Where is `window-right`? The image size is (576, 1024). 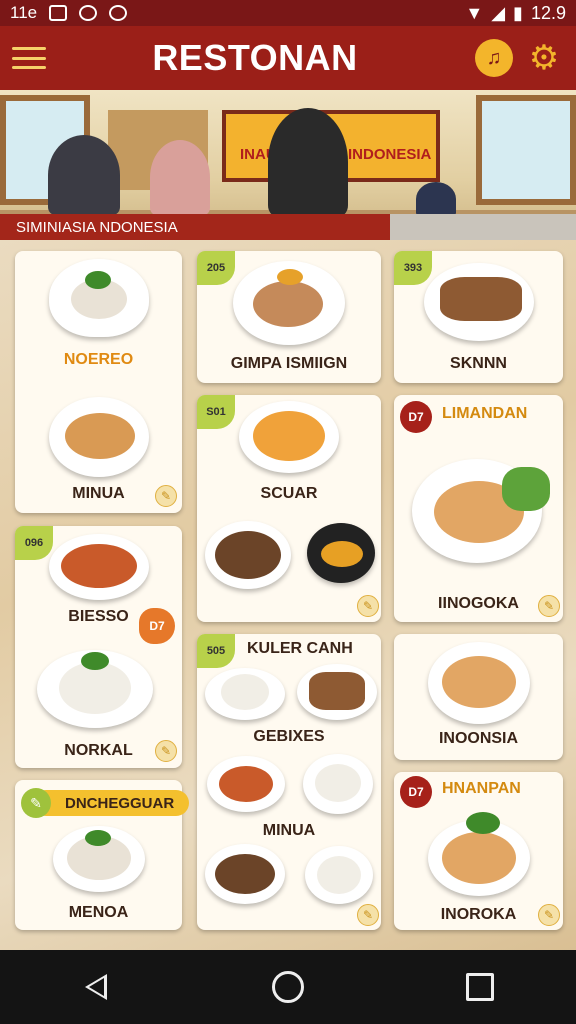 window-right is located at coordinates (526, 150).